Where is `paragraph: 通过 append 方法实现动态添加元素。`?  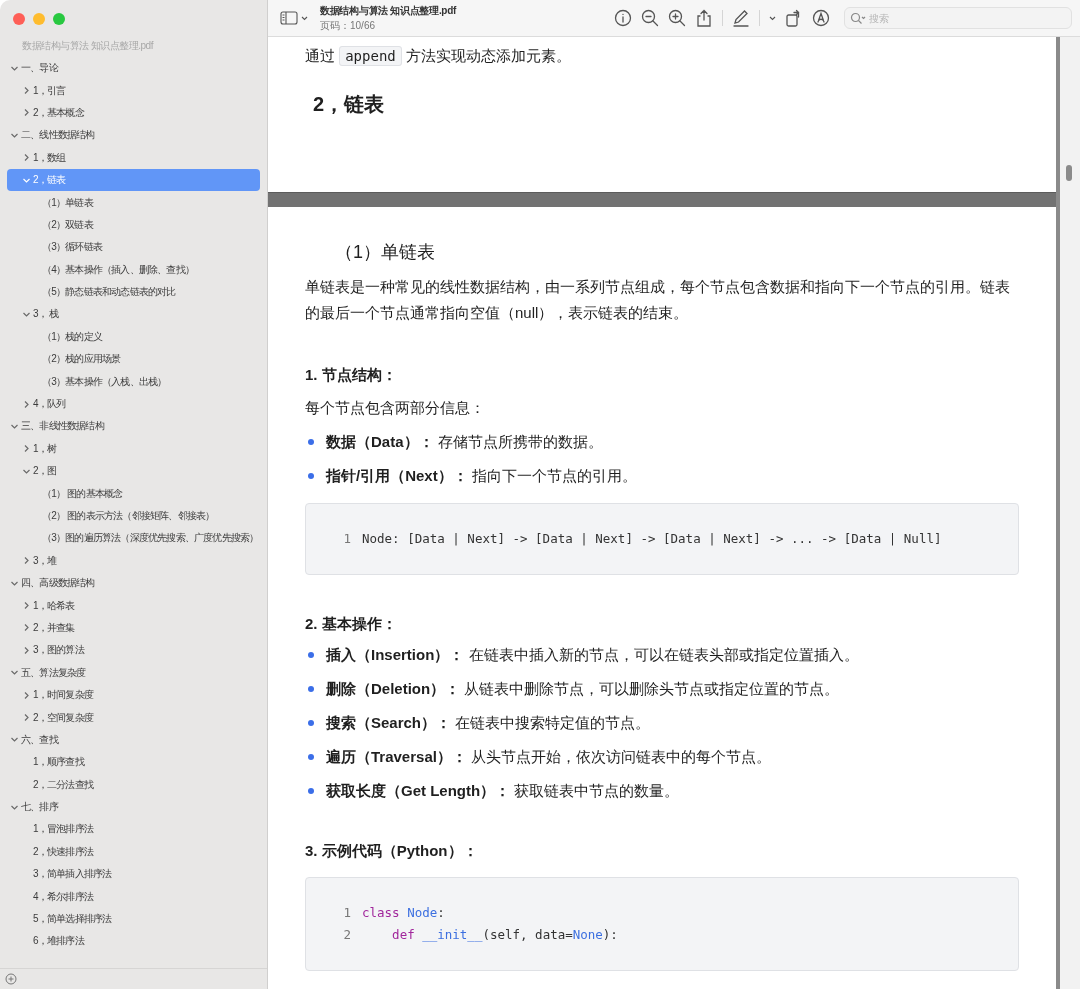
paragraph: 通过 append 方法实现动态添加元素。 is located at coordinates (438, 56).